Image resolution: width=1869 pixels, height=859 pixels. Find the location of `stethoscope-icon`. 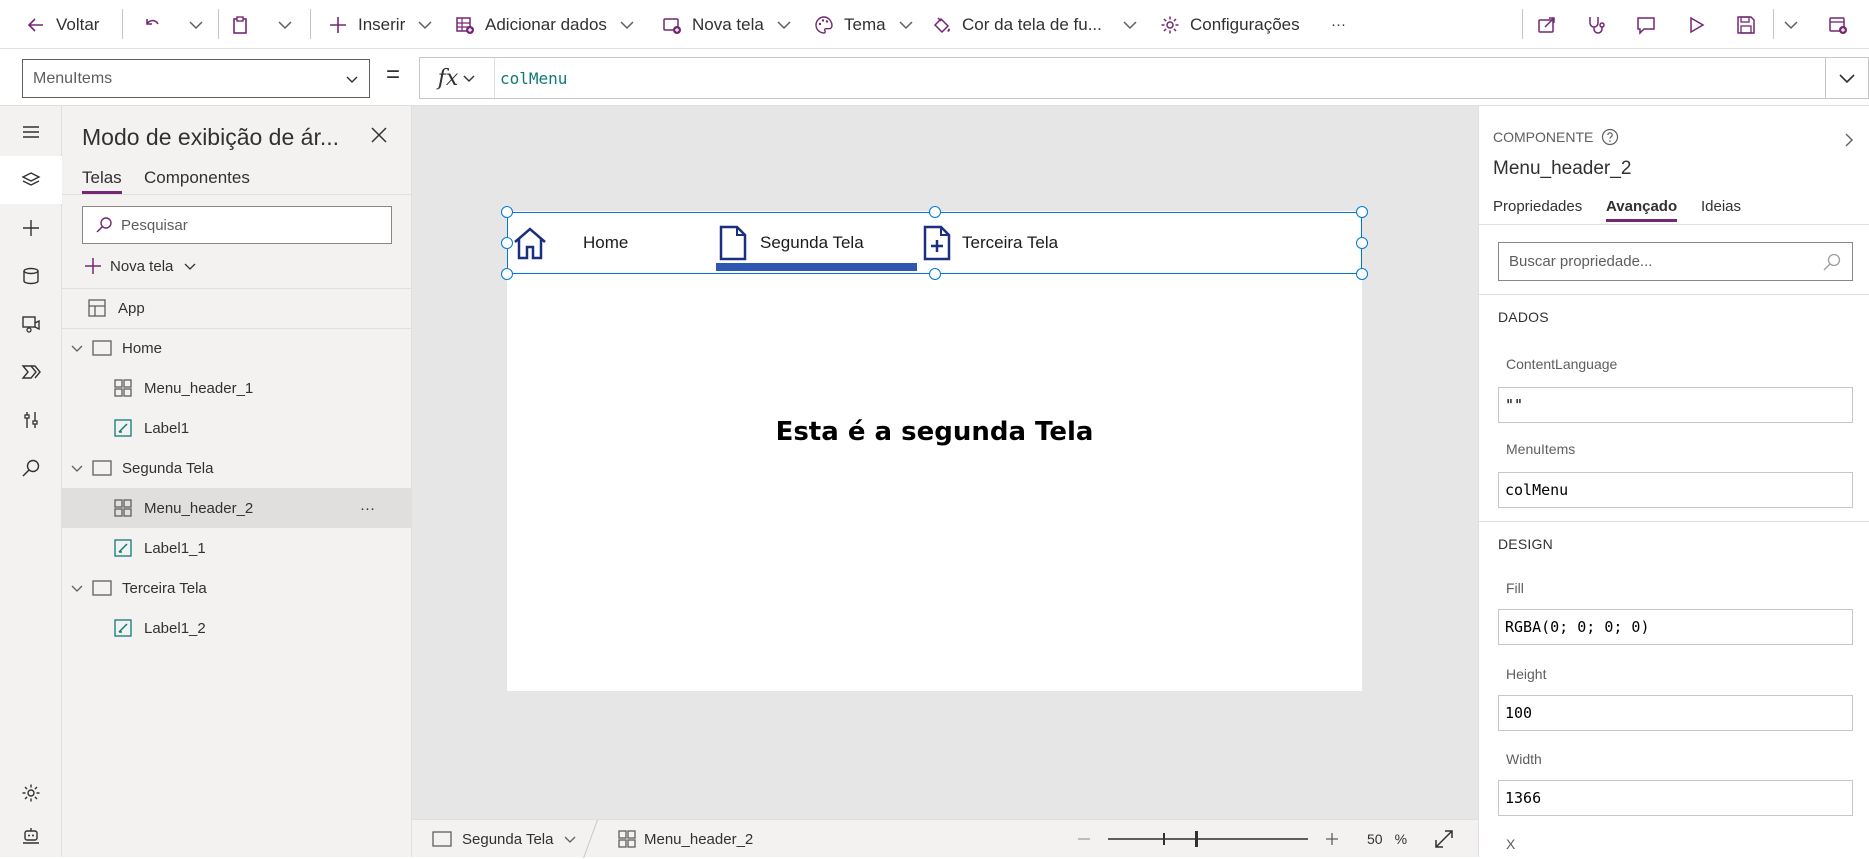

stethoscope-icon is located at coordinates (1597, 25).